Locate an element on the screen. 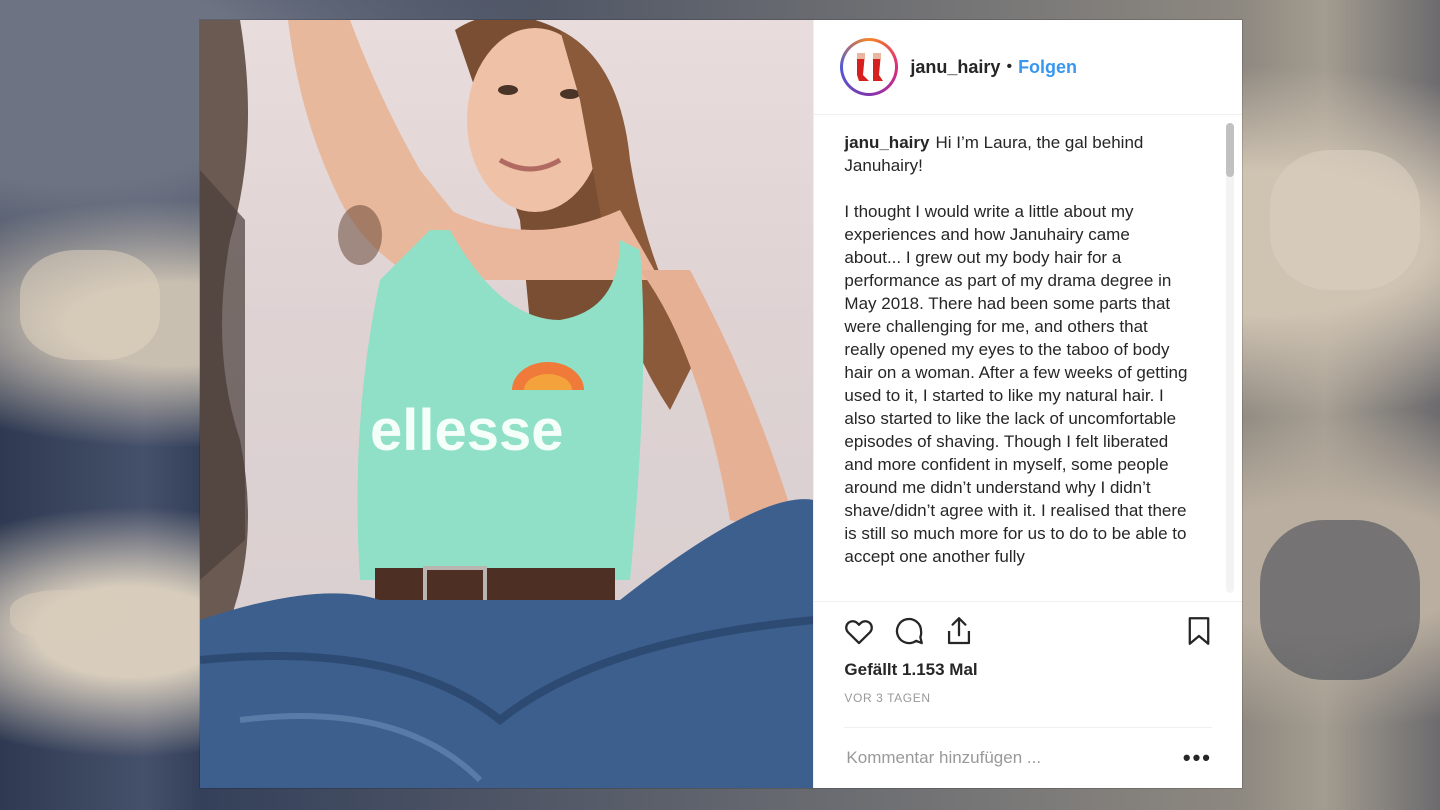 The height and width of the screenshot is (810, 1440). avatar is located at coordinates (869, 67).